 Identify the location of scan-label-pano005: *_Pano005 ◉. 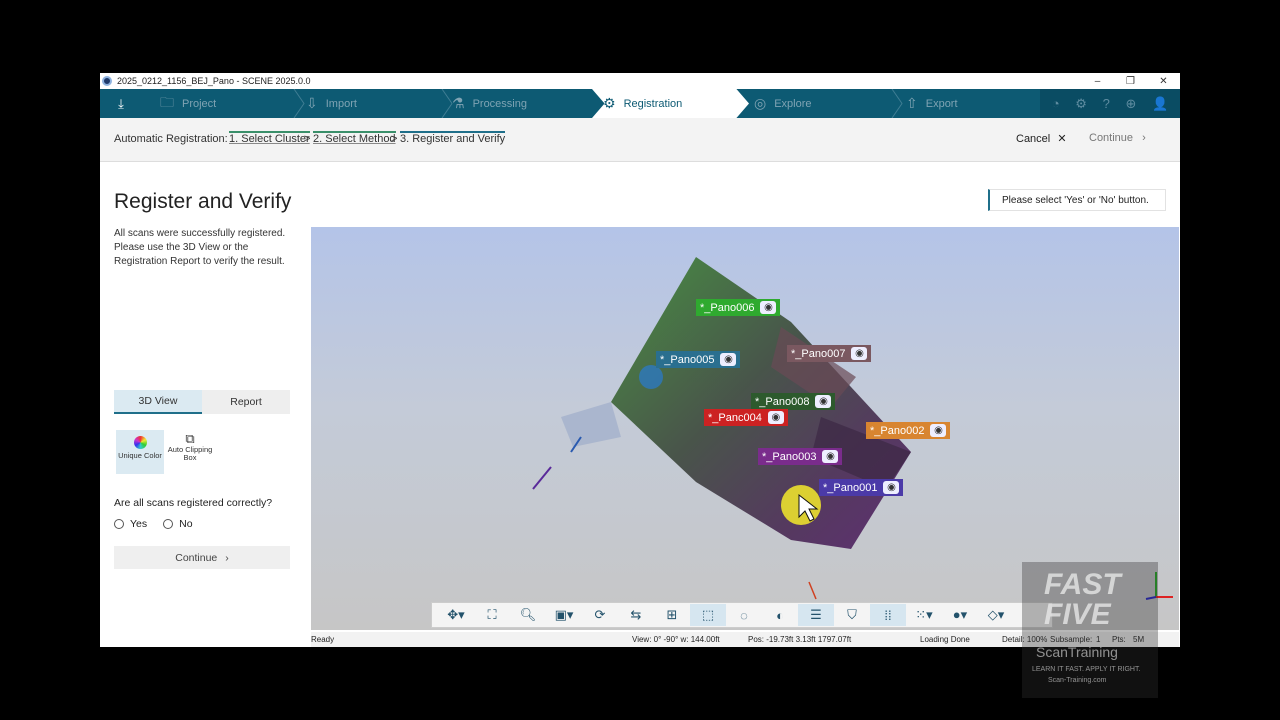
(698, 359).